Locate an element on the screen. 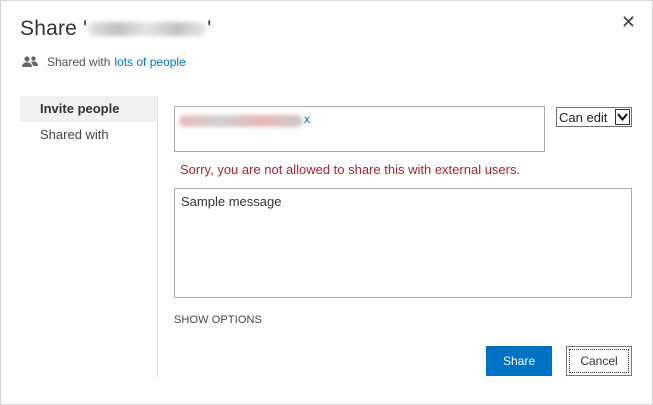 This screenshot has height=405, width=653. shared-with-text: Shared with is located at coordinates (79, 62).